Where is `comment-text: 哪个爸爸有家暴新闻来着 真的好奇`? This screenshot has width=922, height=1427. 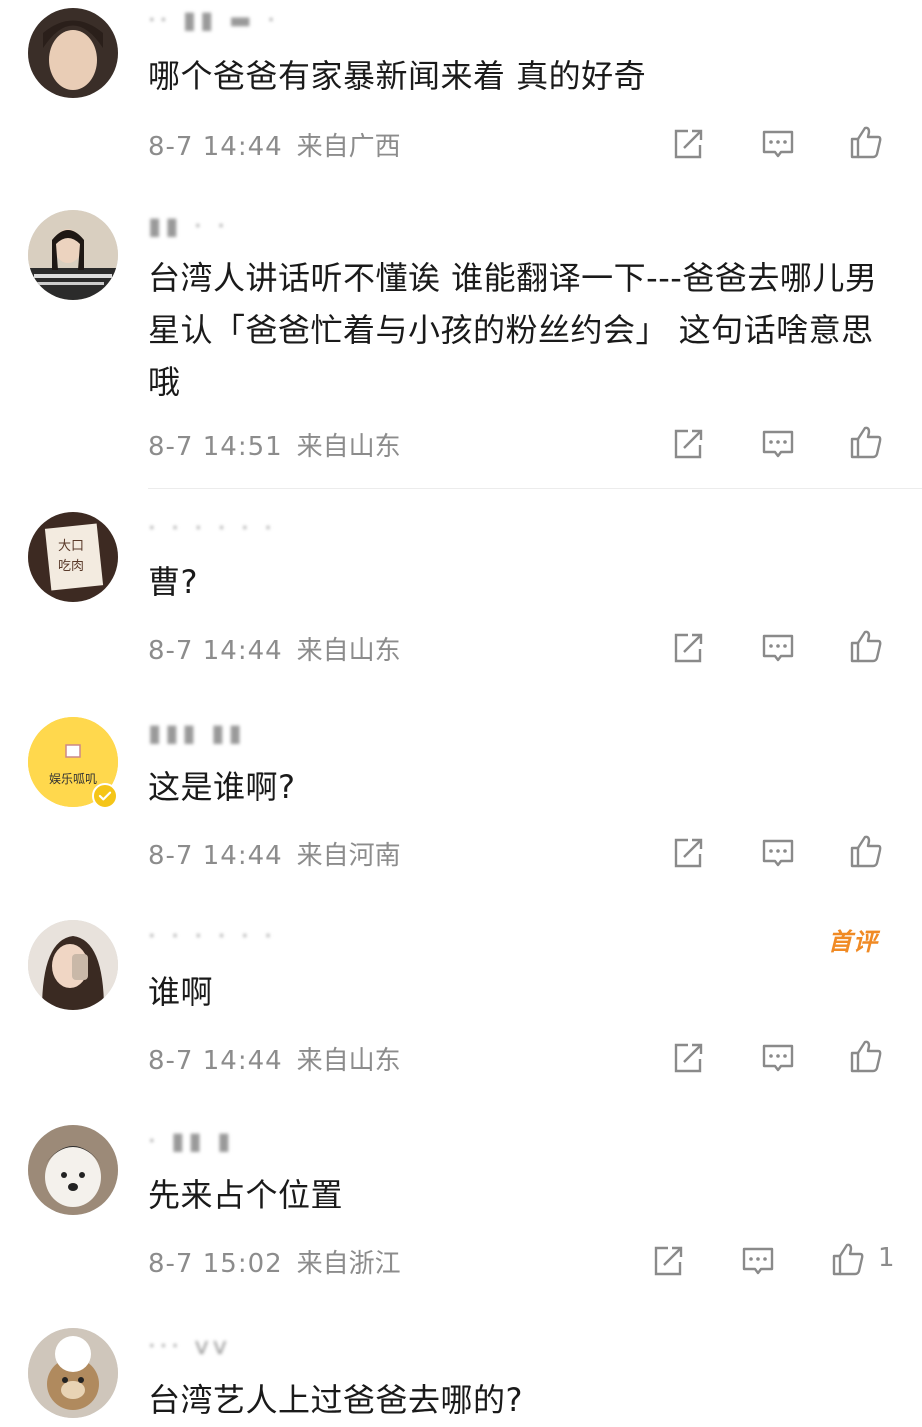 comment-text: 哪个爸爸有家暴新闻来着 真的好奇 is located at coordinates (397, 76).